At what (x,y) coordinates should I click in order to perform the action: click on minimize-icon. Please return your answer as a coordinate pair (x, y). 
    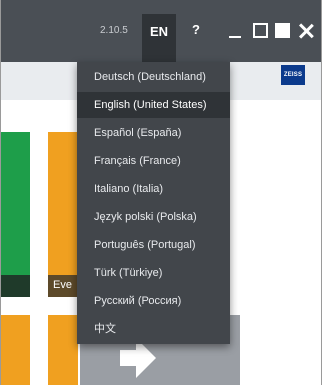
    Looking at the image, I should click on (236, 31).